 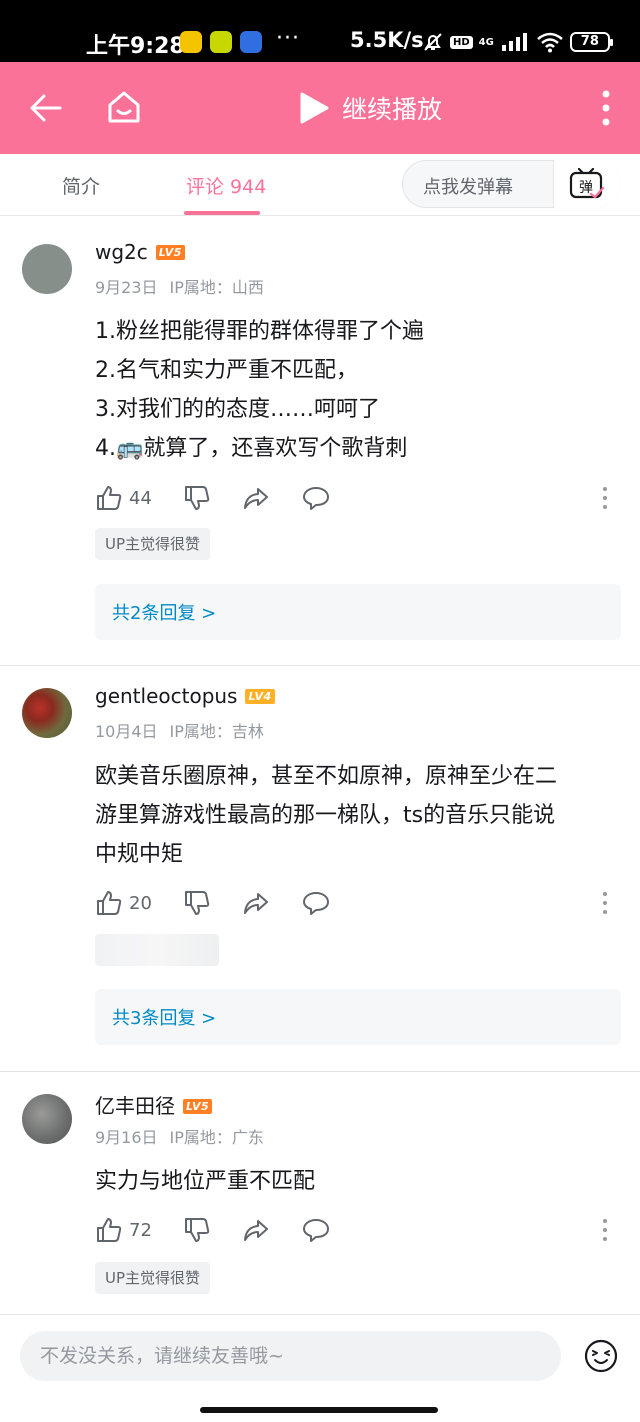 What do you see at coordinates (461, 42) in the screenshot?
I see `hd-badge: HD` at bounding box center [461, 42].